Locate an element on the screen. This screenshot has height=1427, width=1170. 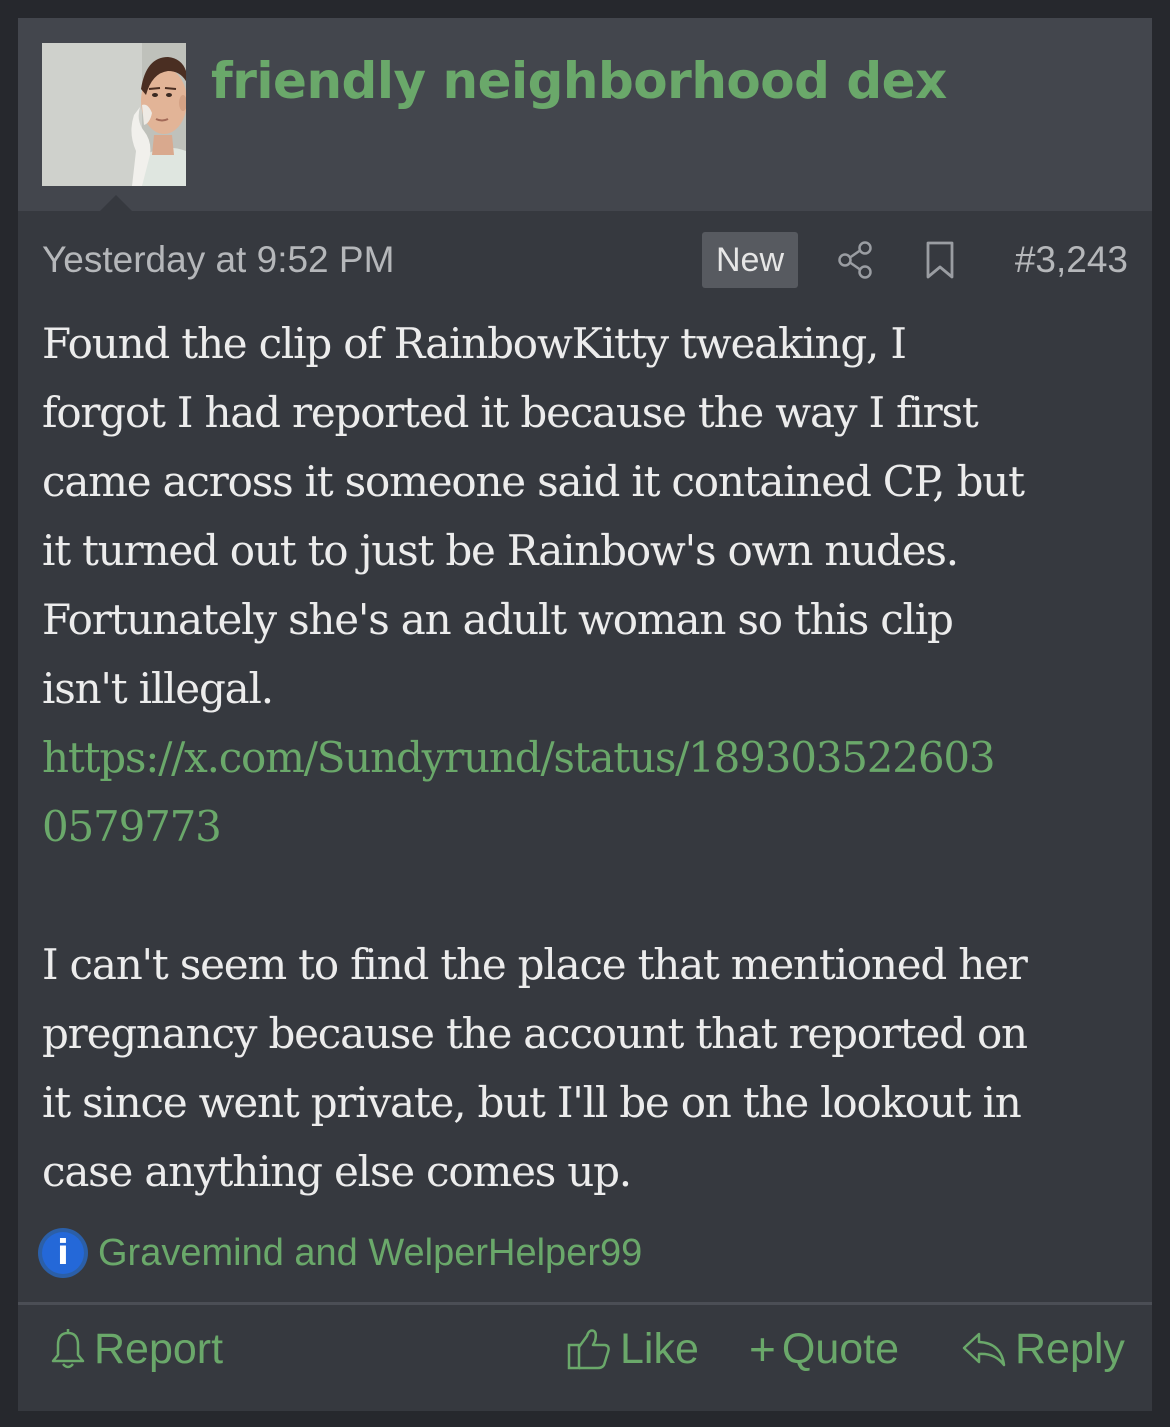
thumbs-up-icon is located at coordinates (588, 1349).